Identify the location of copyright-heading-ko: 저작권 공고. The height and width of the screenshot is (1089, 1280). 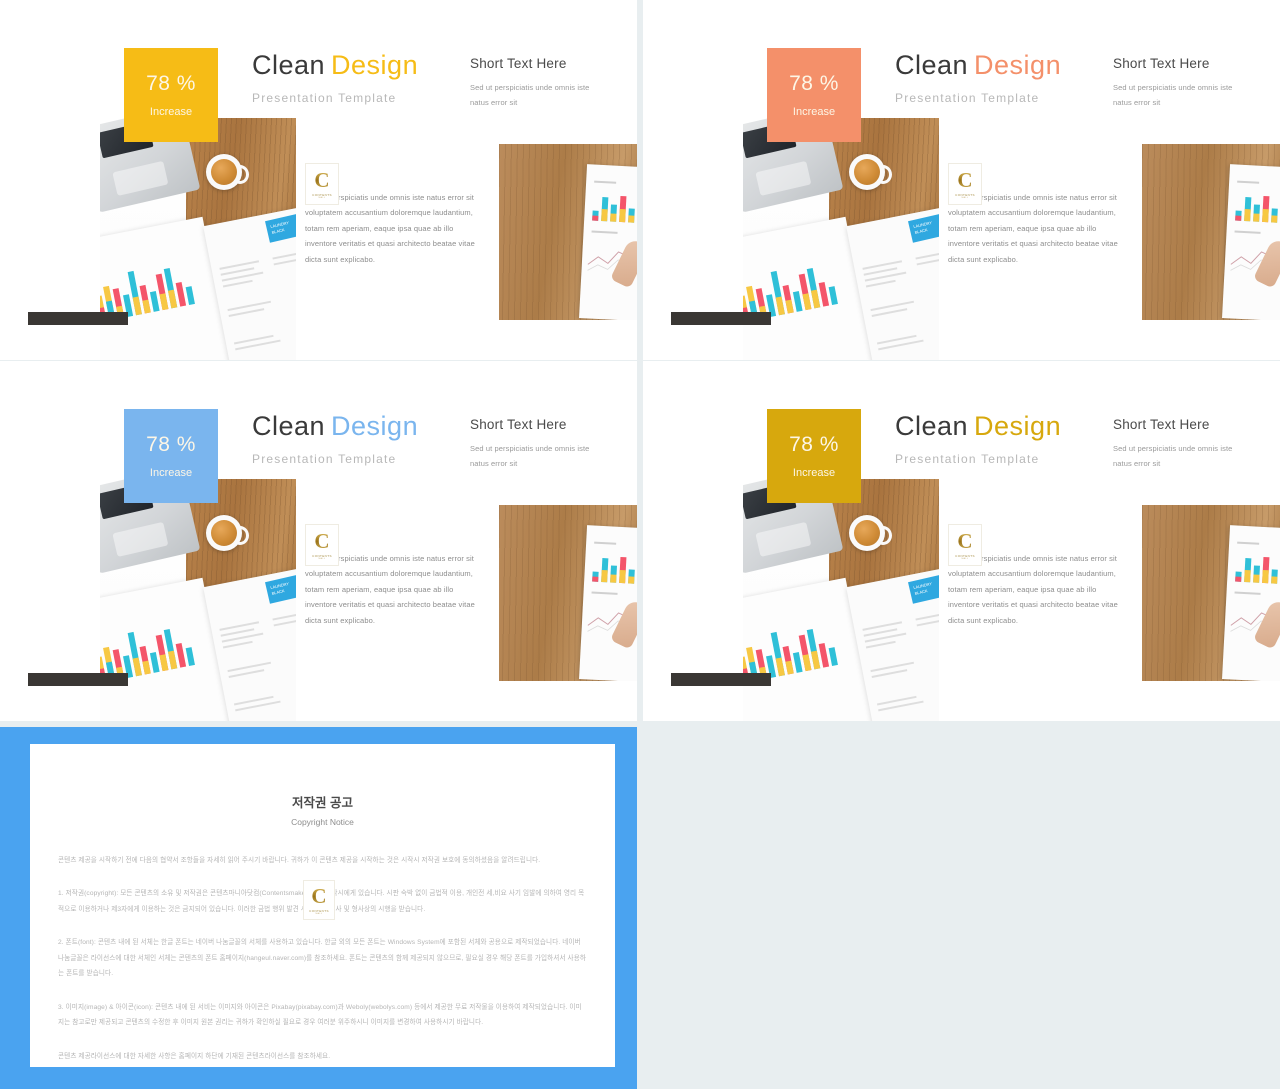
(322, 803).